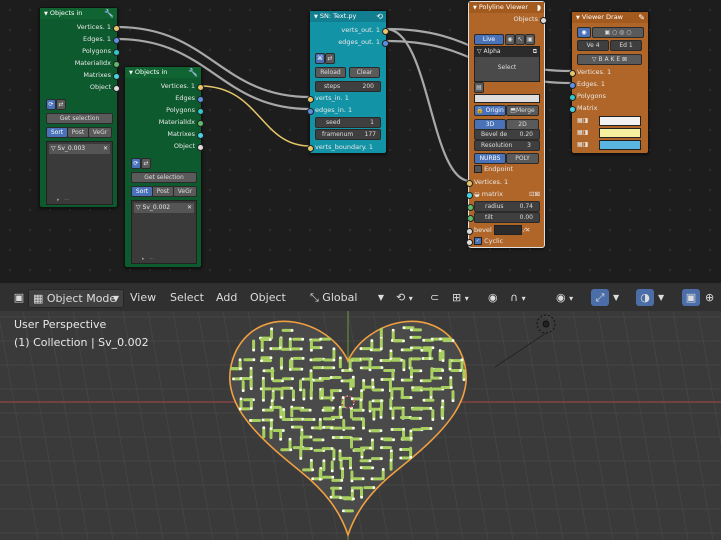 The height and width of the screenshot is (540, 721). Describe the element at coordinates (664, 297) in the screenshot. I see `overlays-dropdown-icon: ▼` at that location.